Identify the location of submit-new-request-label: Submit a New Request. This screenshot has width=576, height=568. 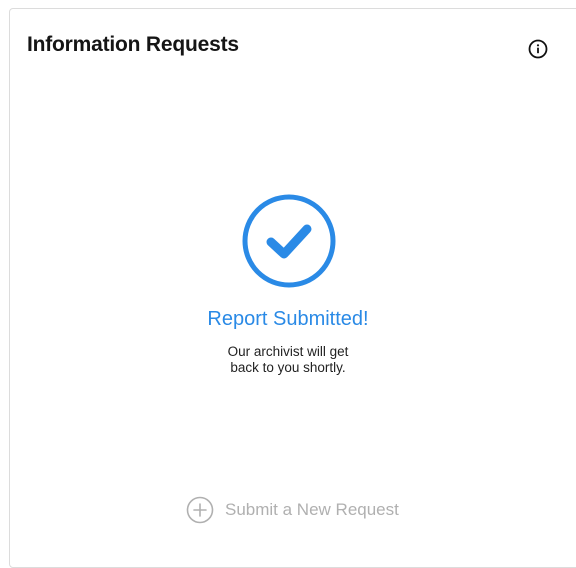
(312, 509).